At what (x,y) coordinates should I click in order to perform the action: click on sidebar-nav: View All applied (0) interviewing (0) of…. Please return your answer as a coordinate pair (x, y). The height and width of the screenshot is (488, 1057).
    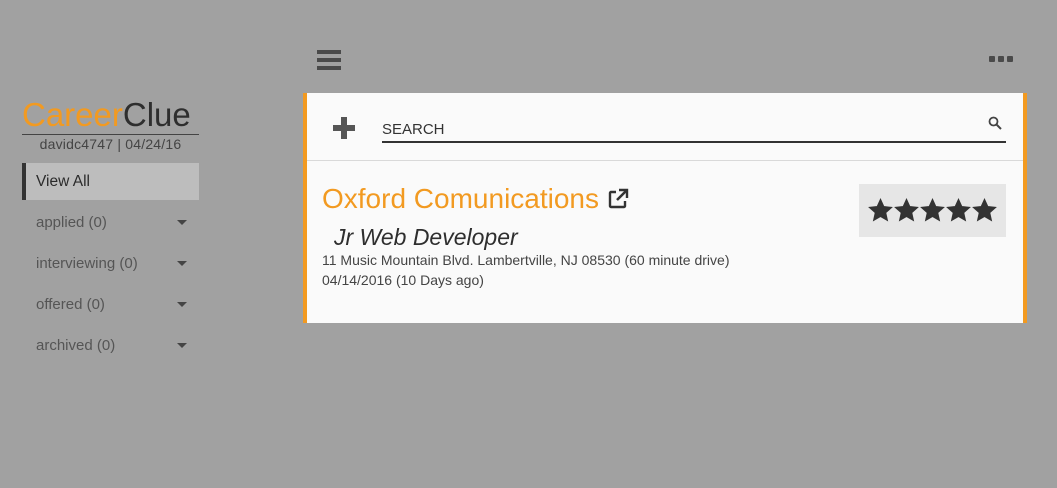
    Looking at the image, I should click on (110, 265).